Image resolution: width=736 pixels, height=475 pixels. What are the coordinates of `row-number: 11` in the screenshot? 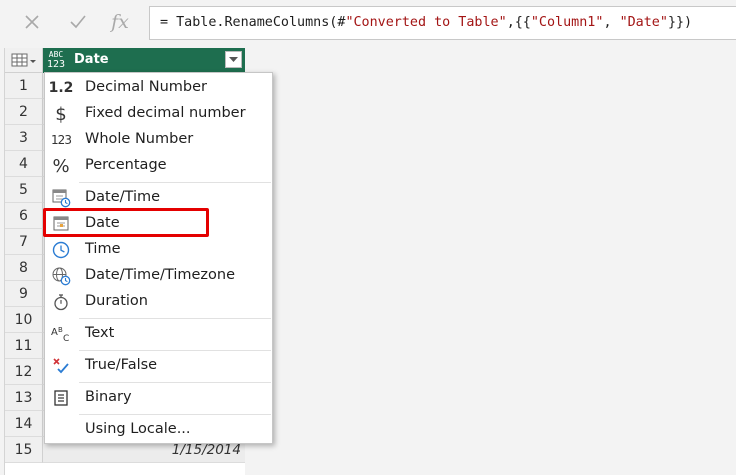 It's located at (24, 346).